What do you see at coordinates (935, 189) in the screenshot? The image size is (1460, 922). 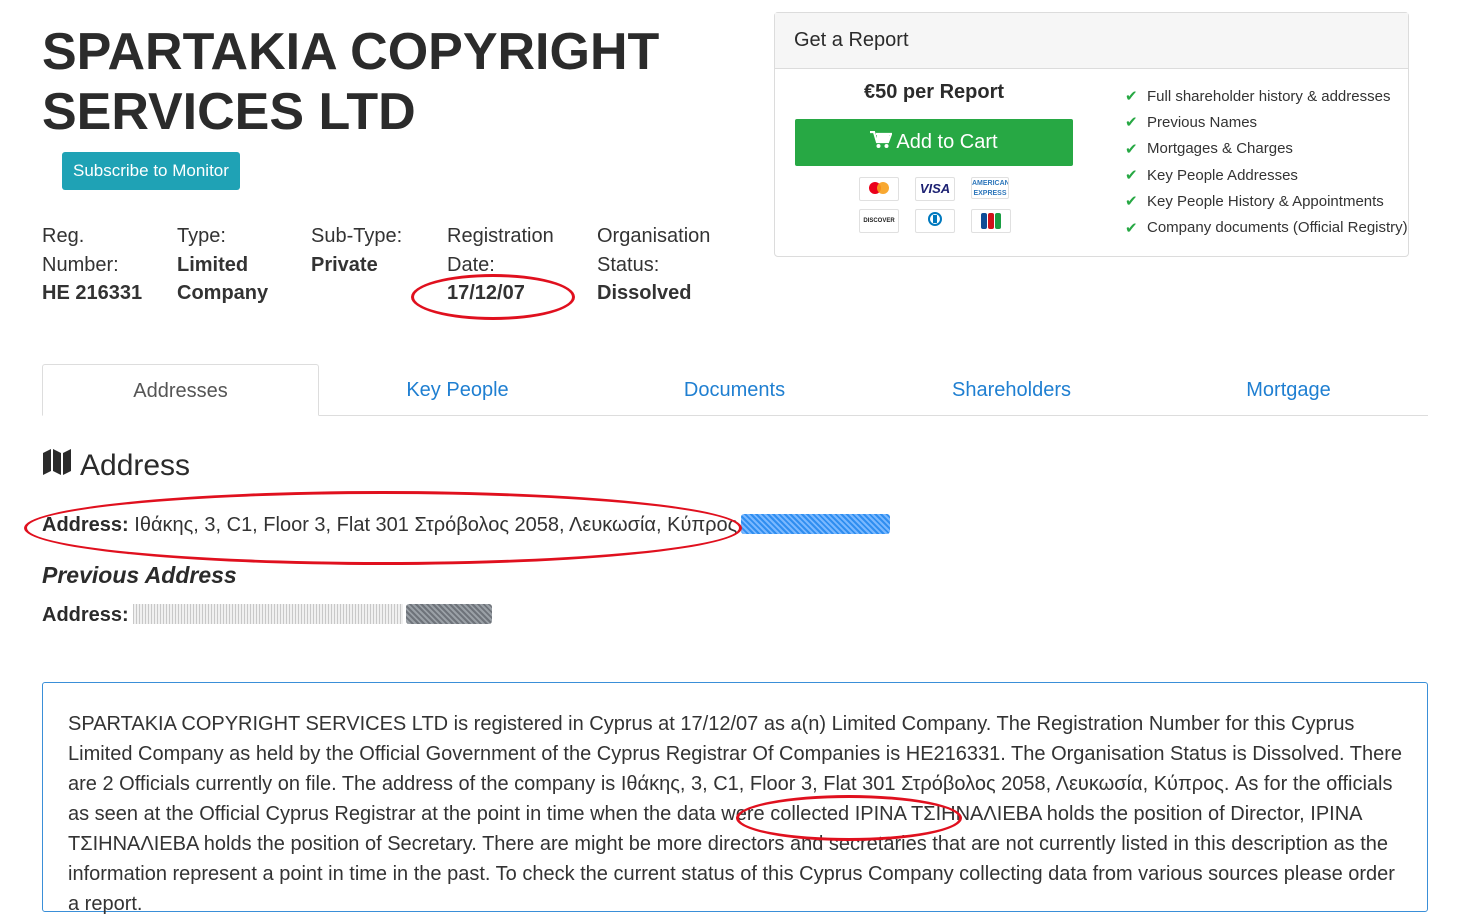 I see `visa-icon: VISA` at bounding box center [935, 189].